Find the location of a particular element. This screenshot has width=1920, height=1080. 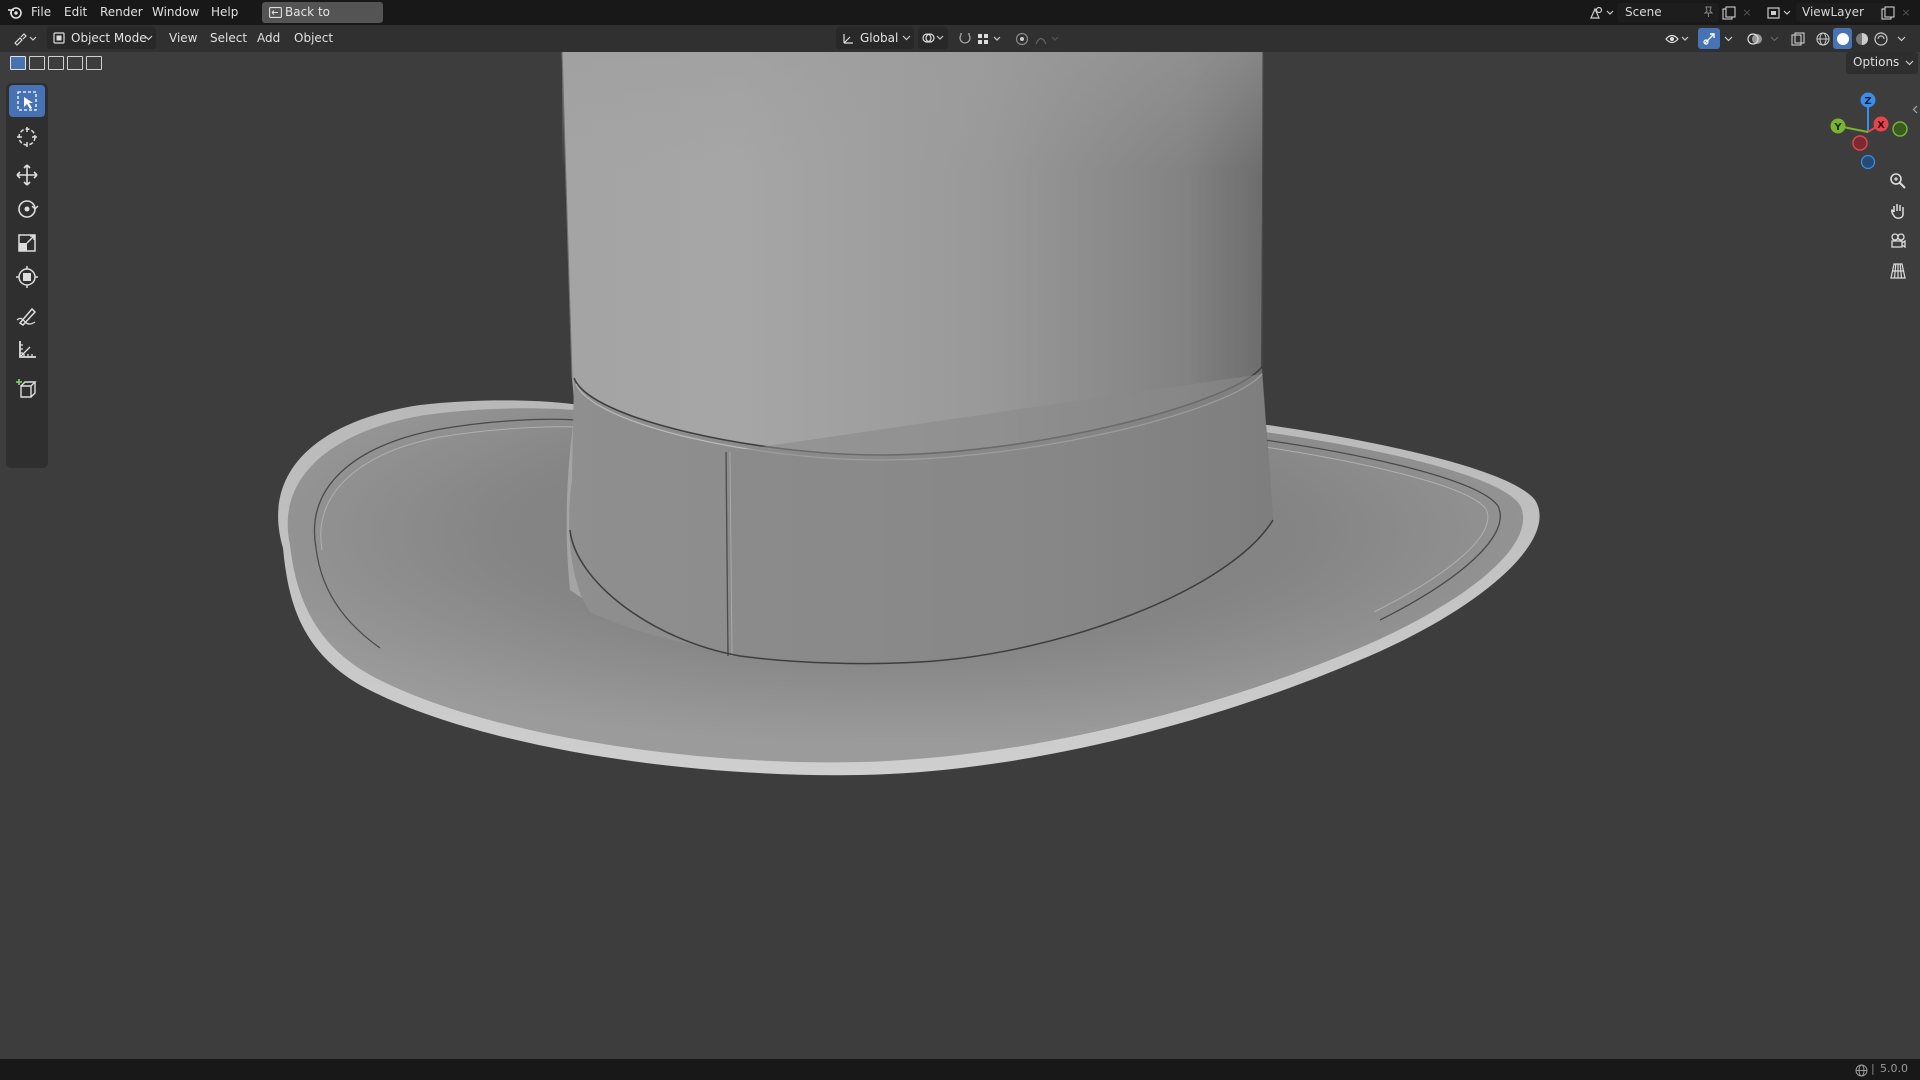

annotate-tool is located at coordinates (27, 316).